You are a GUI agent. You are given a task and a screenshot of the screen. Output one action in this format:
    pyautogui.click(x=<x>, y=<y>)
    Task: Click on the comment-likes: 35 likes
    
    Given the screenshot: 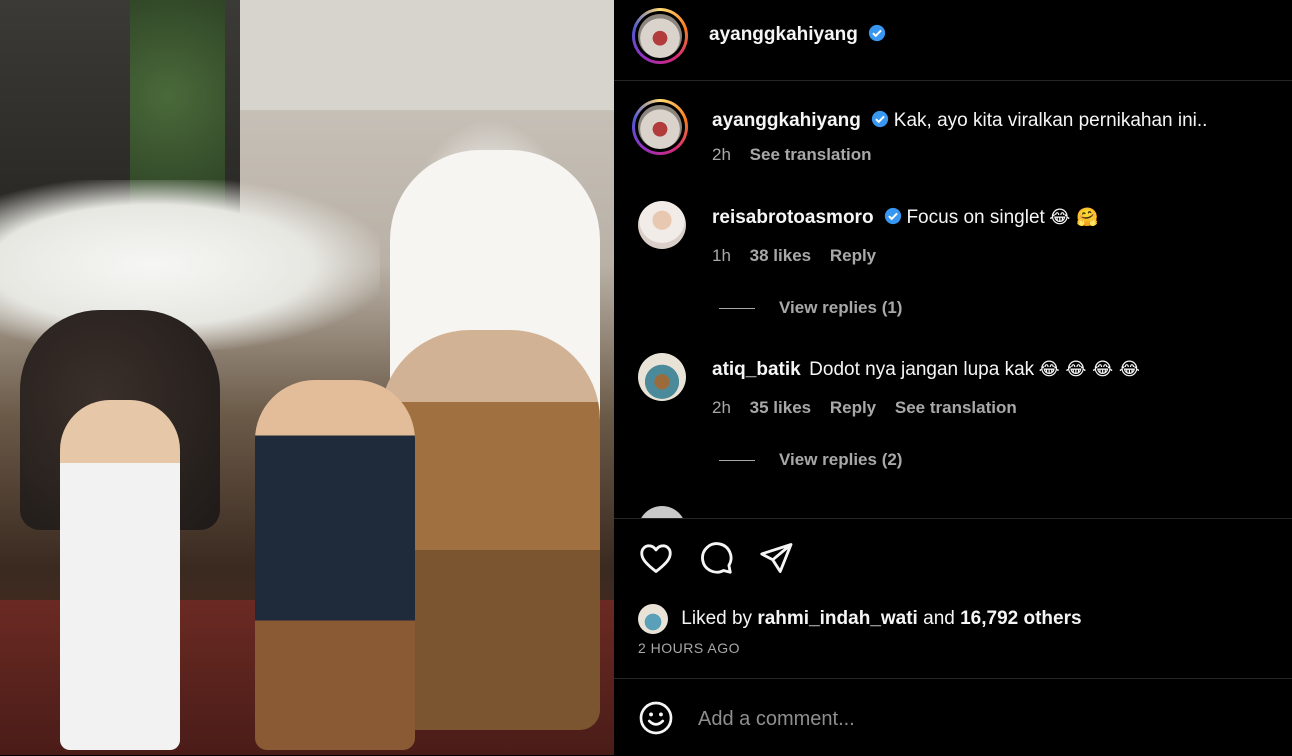 What is the action you would take?
    pyautogui.click(x=780, y=407)
    